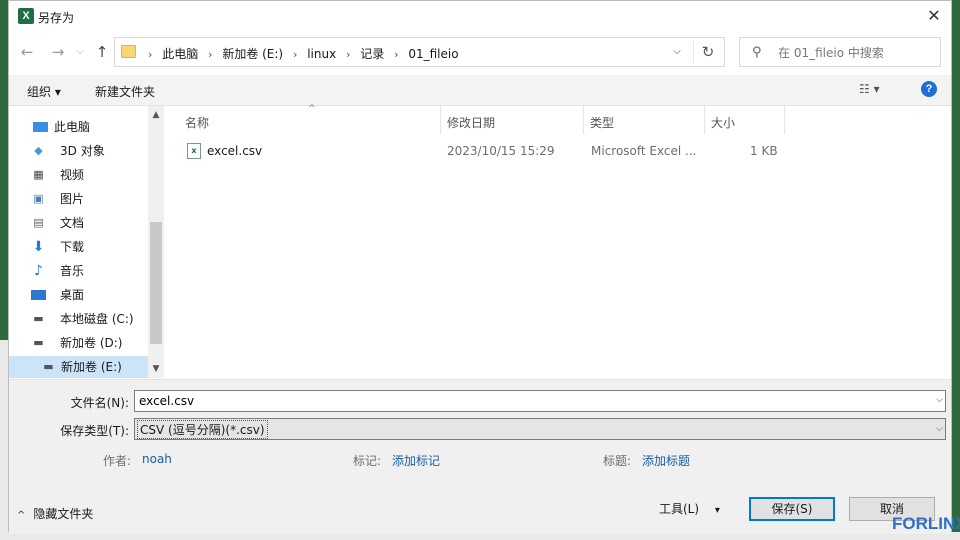  Describe the element at coordinates (934, 16) in the screenshot. I see `close-button: ✕` at that location.